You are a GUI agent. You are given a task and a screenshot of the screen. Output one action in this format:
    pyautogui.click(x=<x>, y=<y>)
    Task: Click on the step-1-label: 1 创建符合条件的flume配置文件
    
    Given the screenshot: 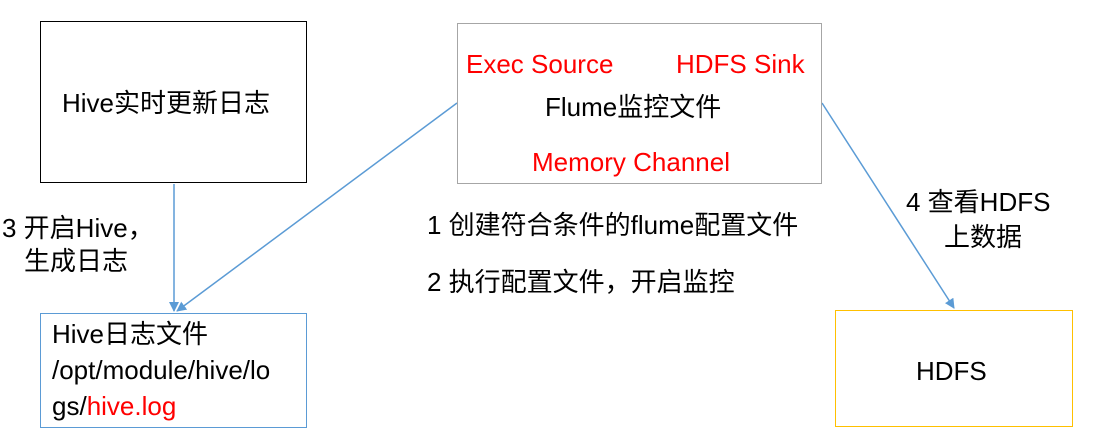 What is the action you would take?
    pyautogui.click(x=613, y=225)
    